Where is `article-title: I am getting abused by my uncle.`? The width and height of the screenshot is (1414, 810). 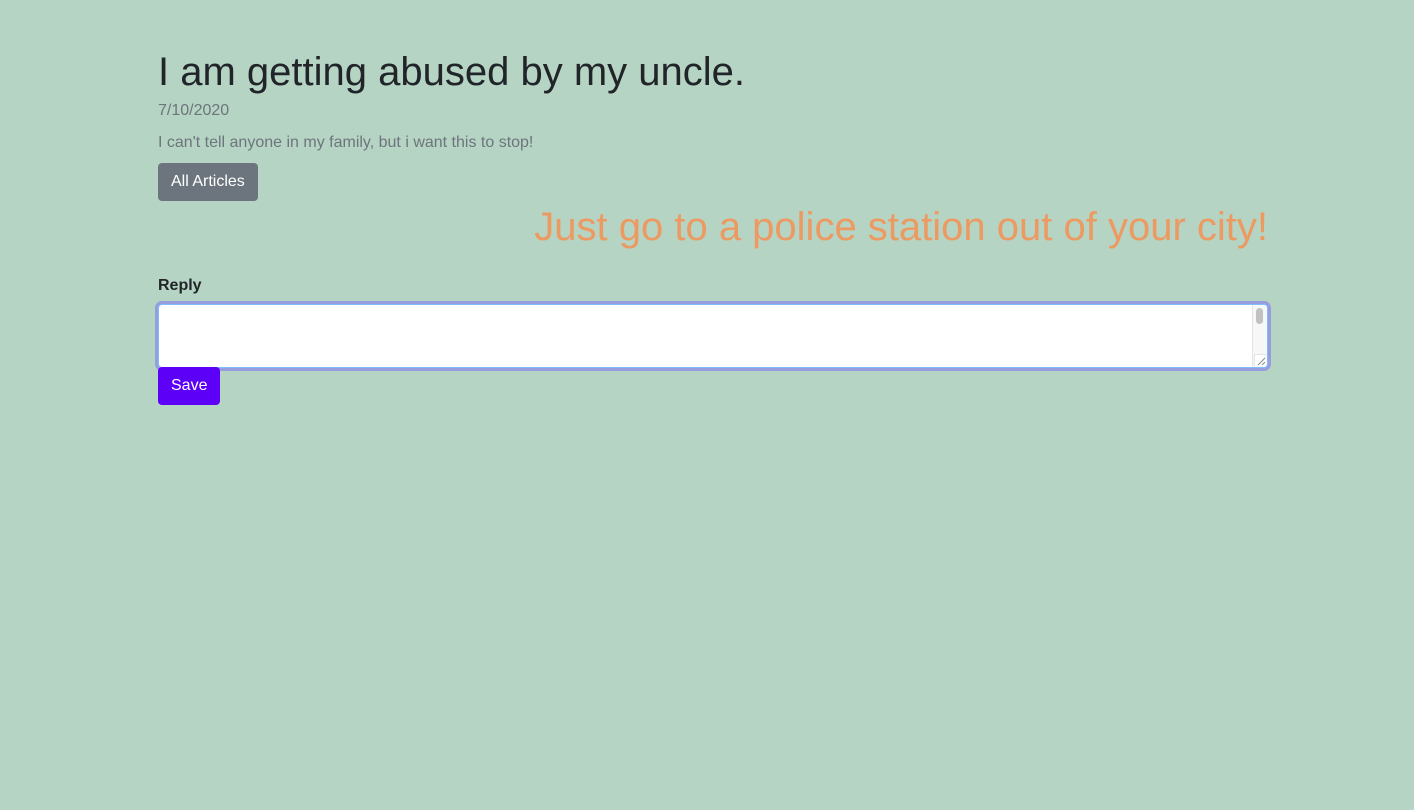 article-title: I am getting abused by my uncle. is located at coordinates (451, 72).